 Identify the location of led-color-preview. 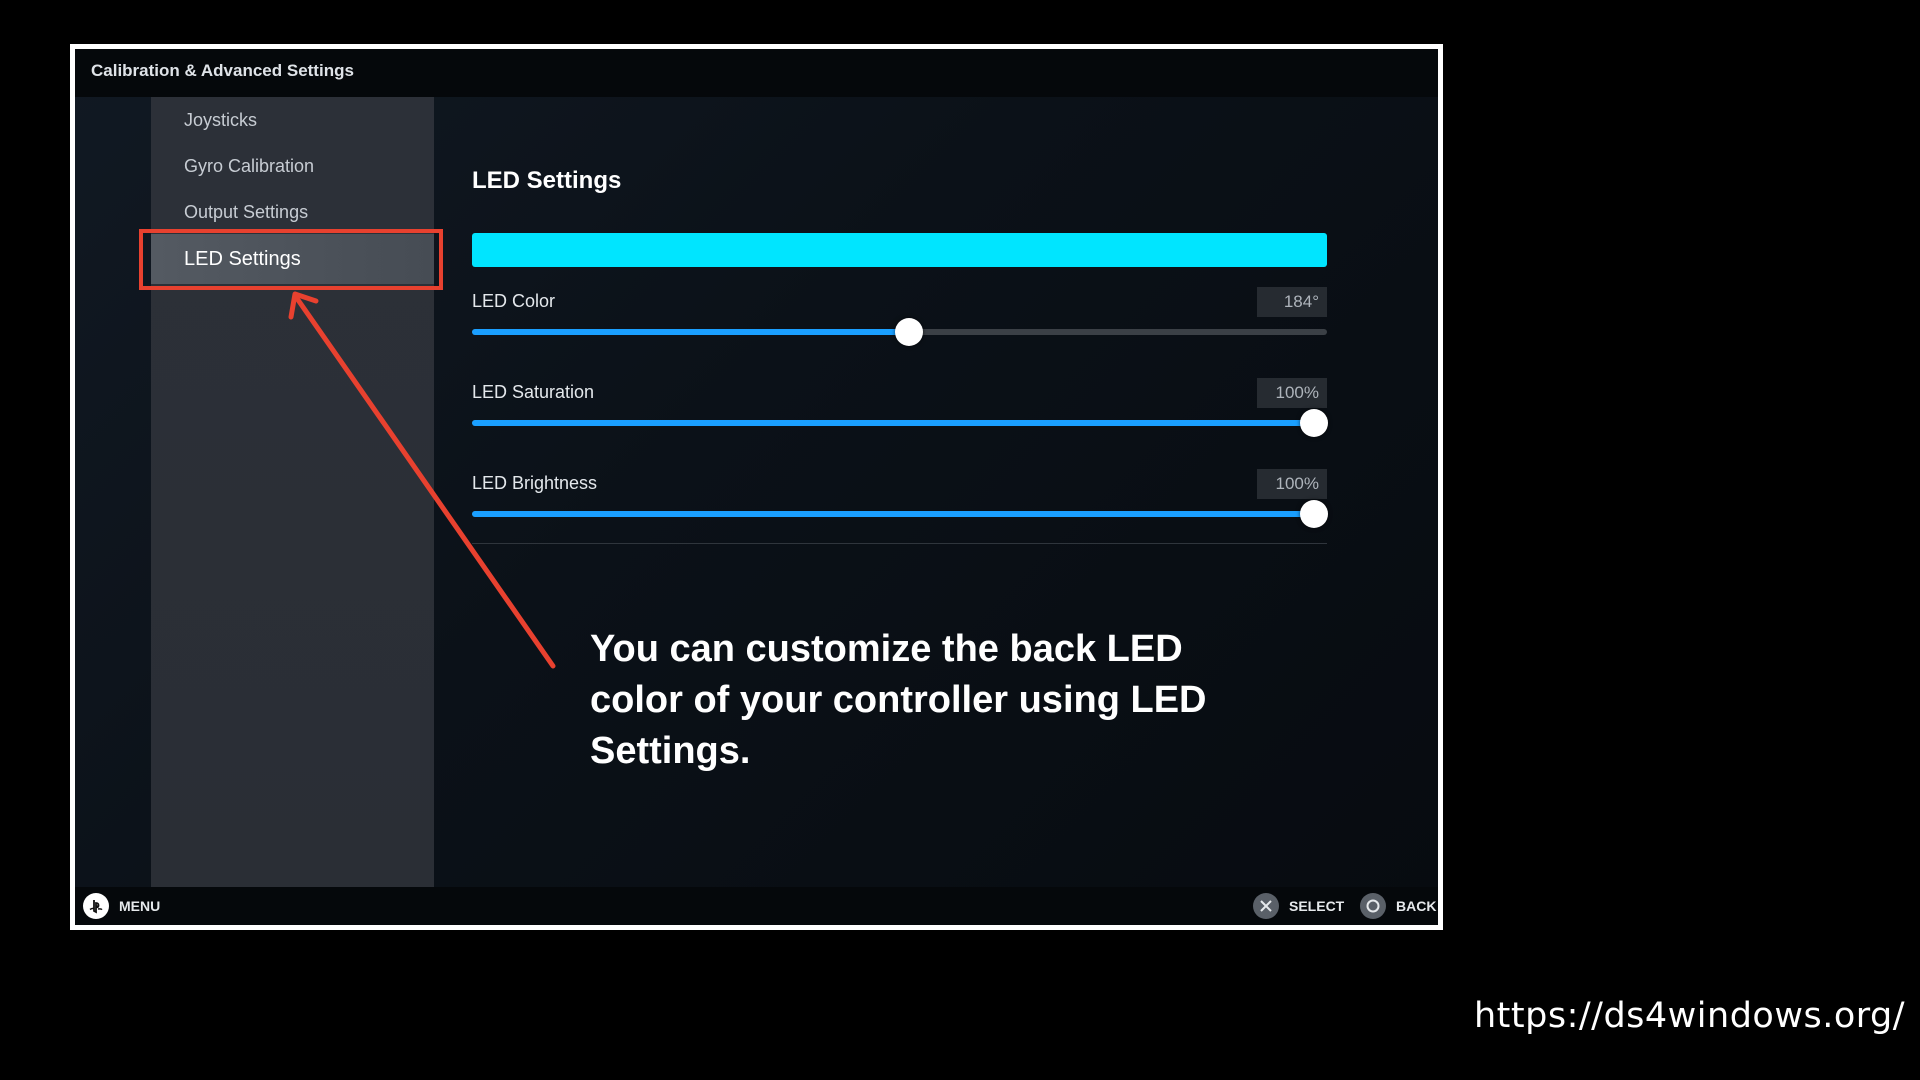
(899, 250).